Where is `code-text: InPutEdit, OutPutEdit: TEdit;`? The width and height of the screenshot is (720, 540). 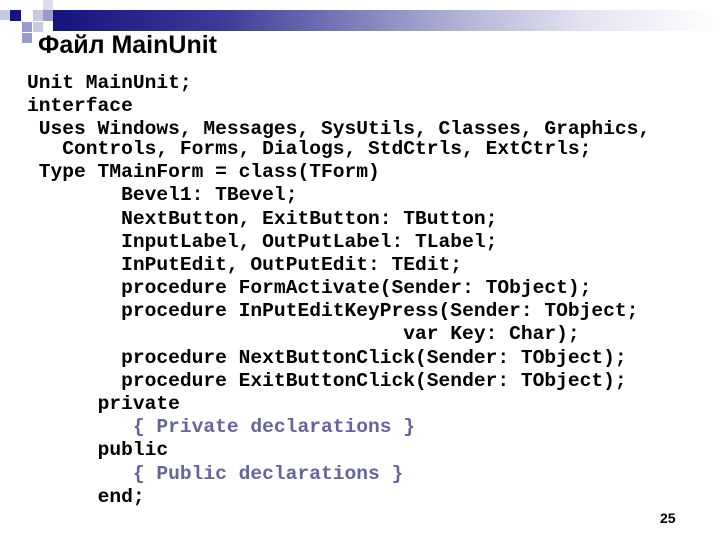 code-text: InPutEdit, OutPutEdit: TEdit; is located at coordinates (292, 264).